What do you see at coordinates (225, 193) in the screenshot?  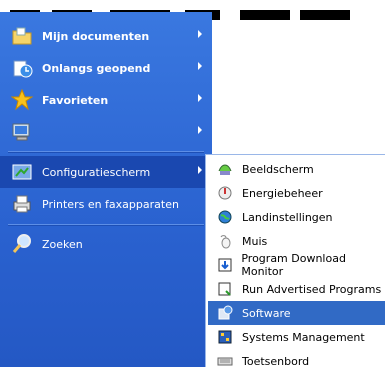 I see `power-options-icon` at bounding box center [225, 193].